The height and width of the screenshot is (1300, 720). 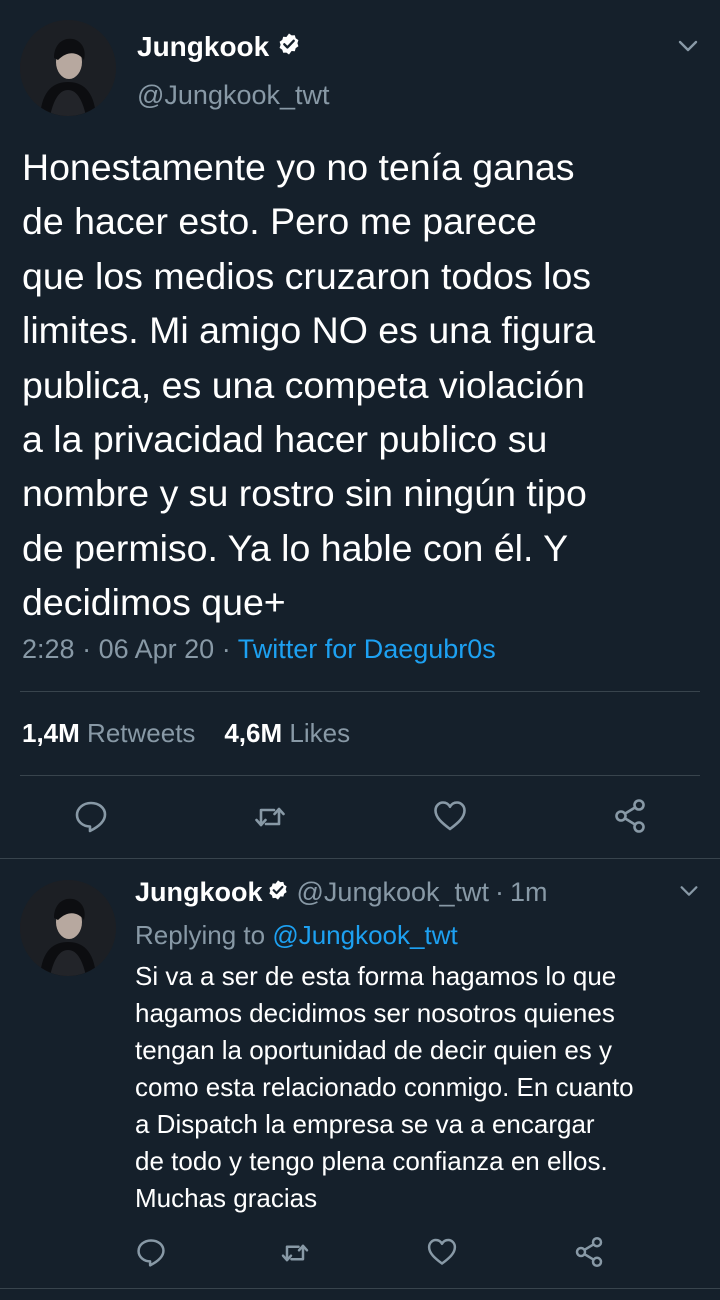 I want to click on tweet-stats: 1,4M Retweets 4,6M Likes, so click(x=186, y=733).